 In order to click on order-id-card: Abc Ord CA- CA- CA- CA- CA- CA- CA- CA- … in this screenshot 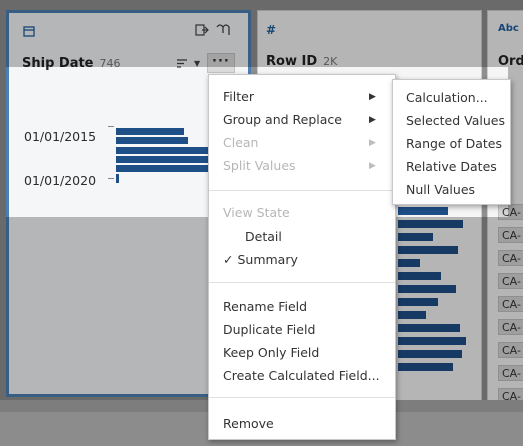, I will do `click(505, 215)`.